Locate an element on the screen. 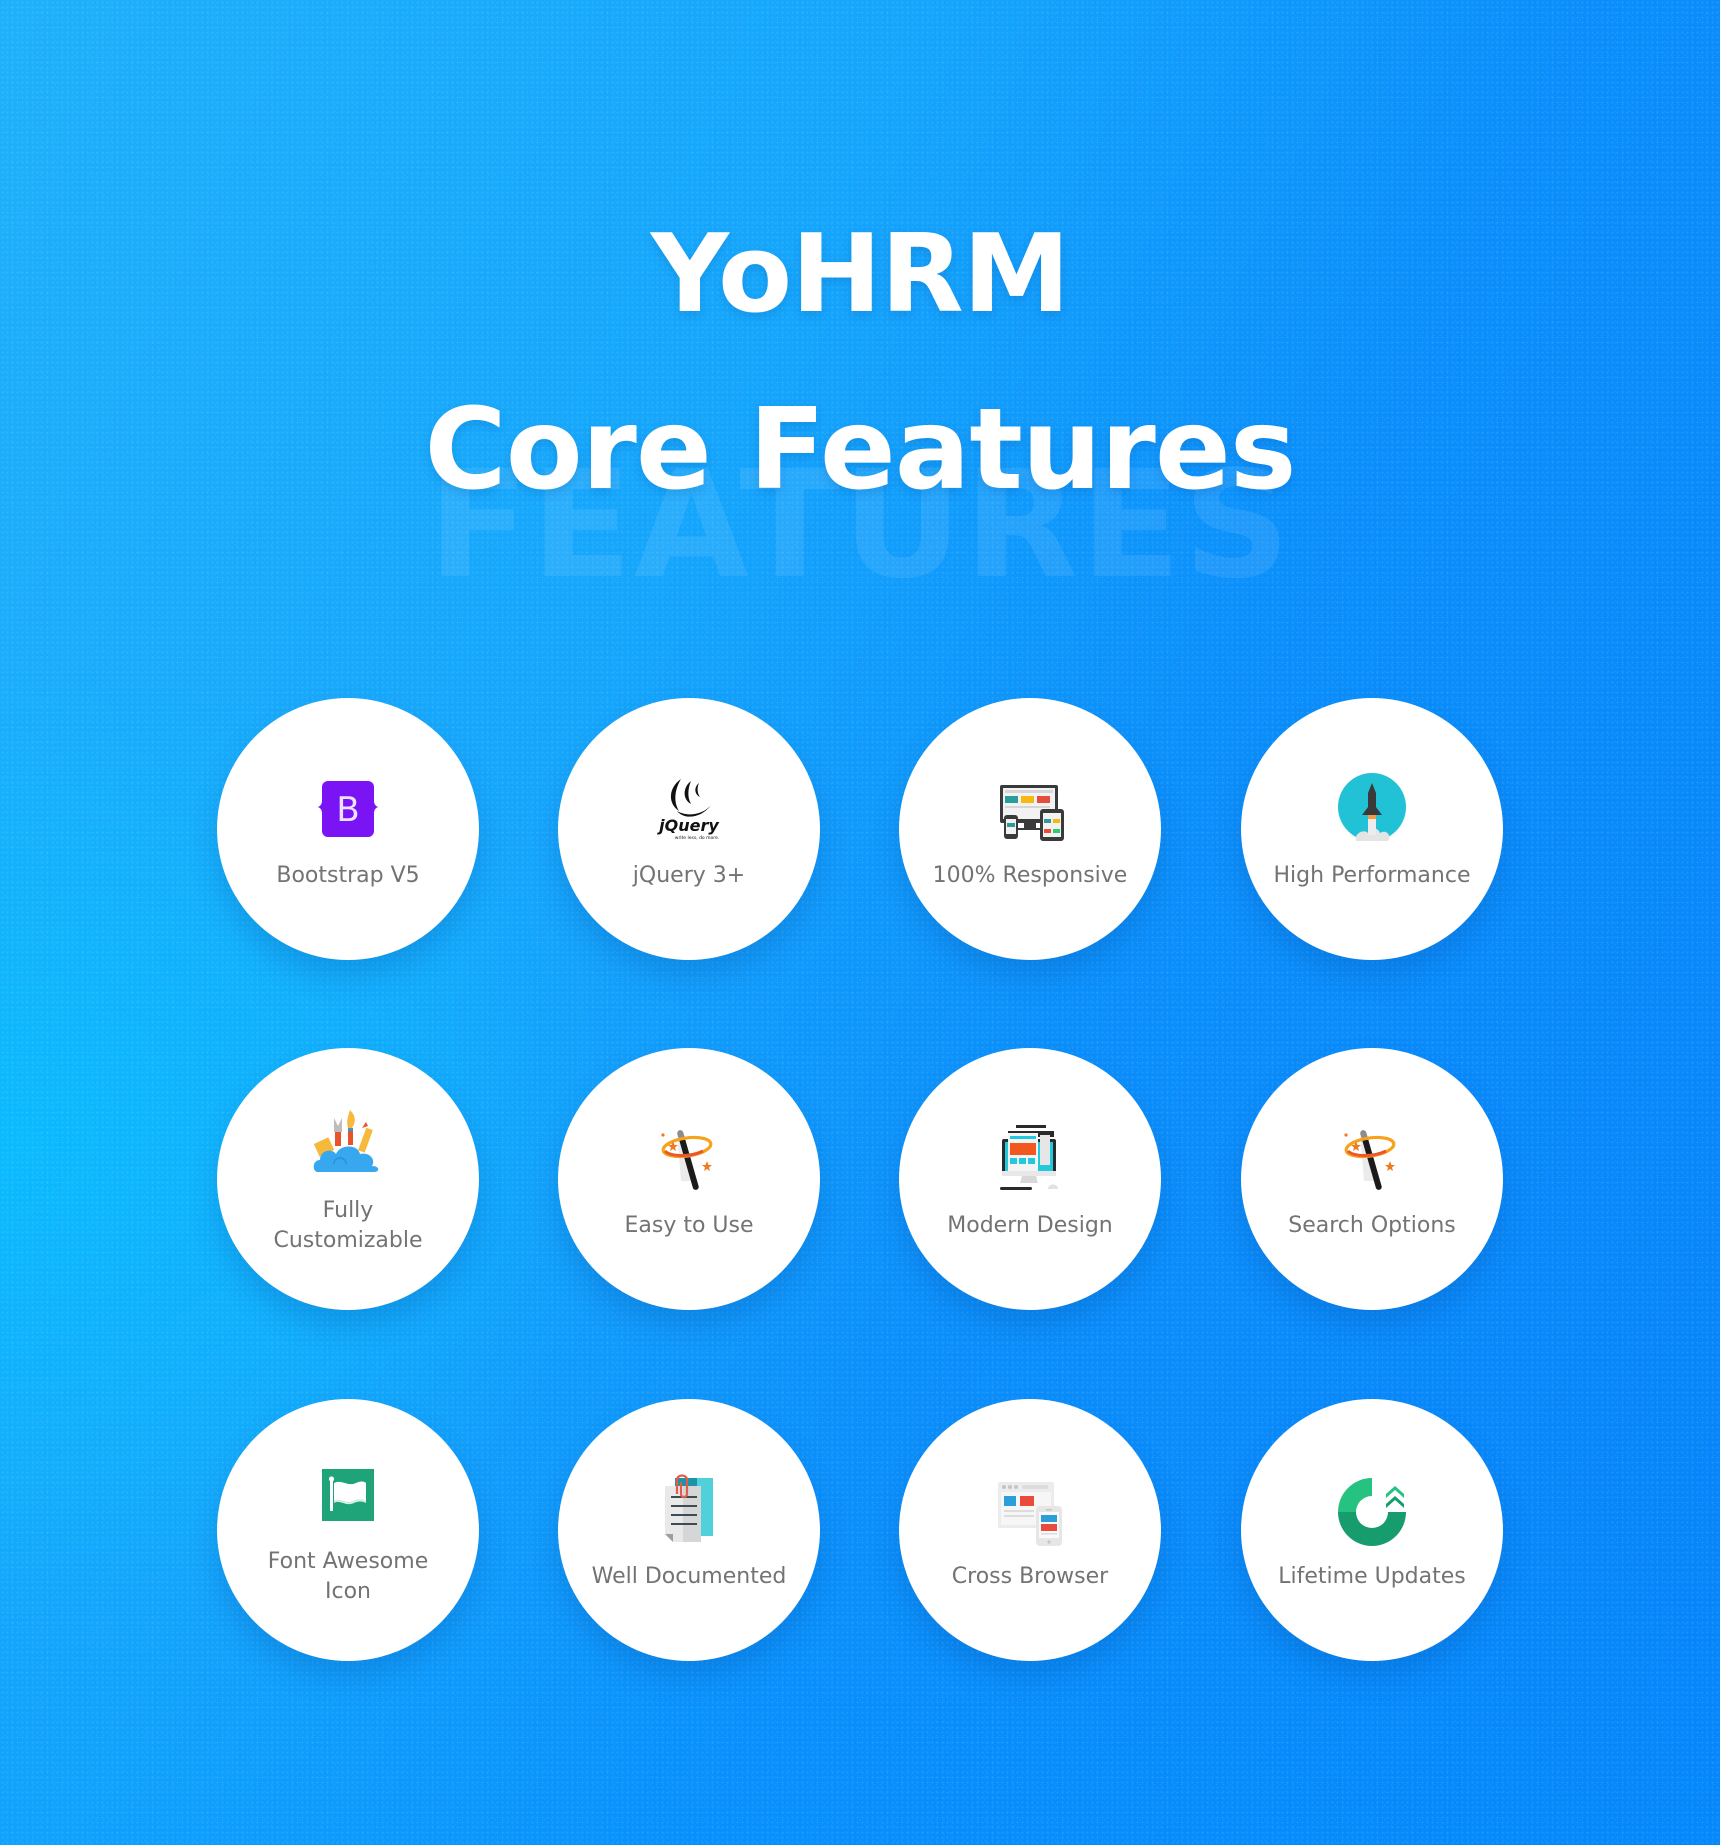  feature-card-easy-to-use: Easy to Use is located at coordinates (689, 1179).